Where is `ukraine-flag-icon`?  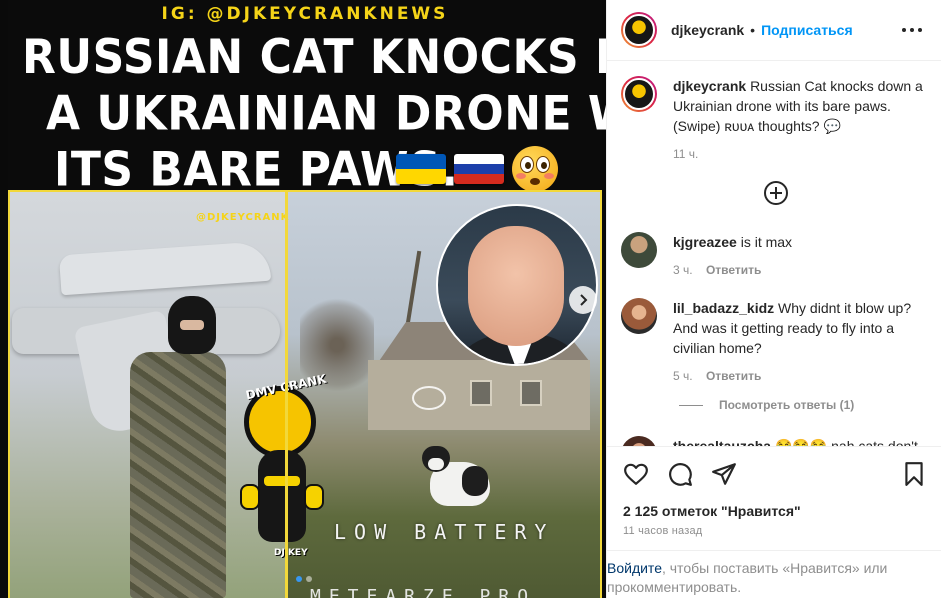 ukraine-flag-icon is located at coordinates (421, 169).